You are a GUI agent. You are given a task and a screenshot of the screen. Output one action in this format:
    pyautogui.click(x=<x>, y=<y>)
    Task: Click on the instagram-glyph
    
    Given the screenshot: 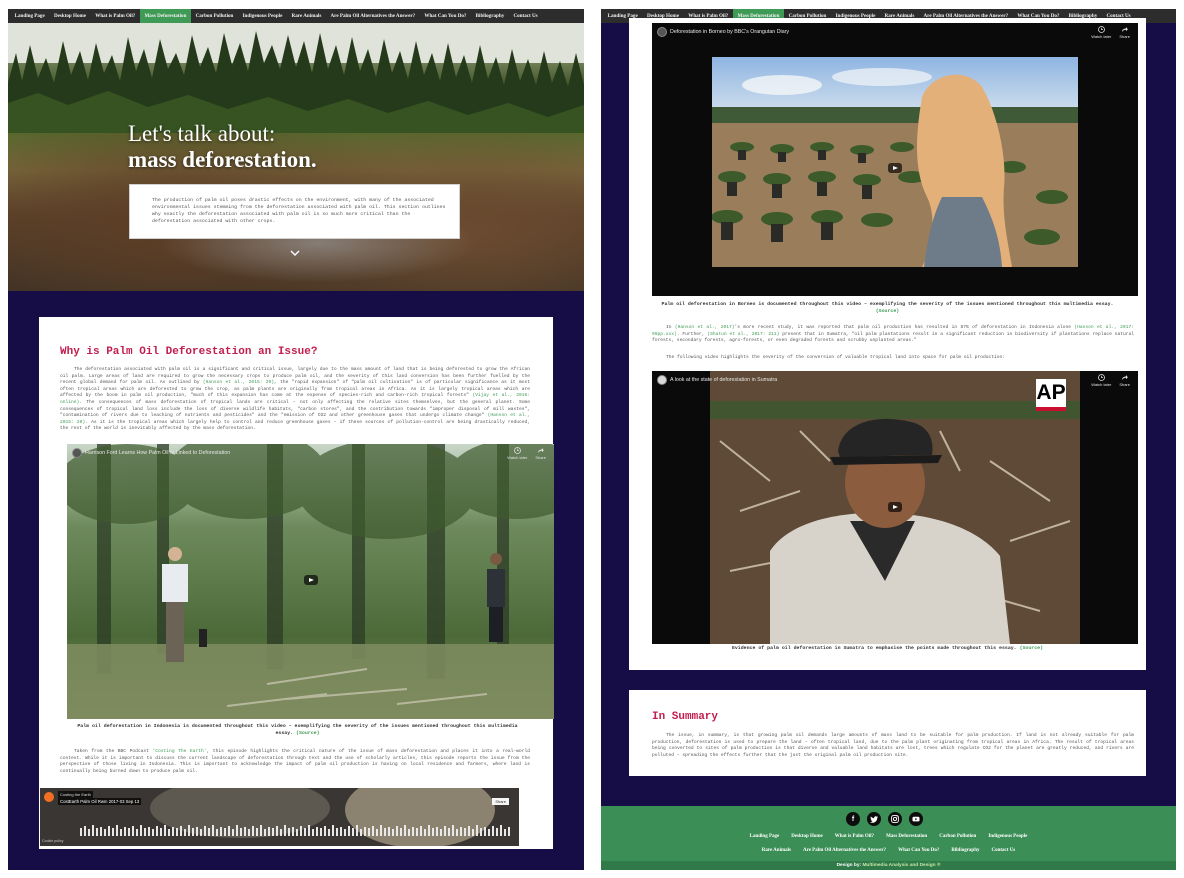 What is the action you would take?
    pyautogui.click(x=895, y=819)
    